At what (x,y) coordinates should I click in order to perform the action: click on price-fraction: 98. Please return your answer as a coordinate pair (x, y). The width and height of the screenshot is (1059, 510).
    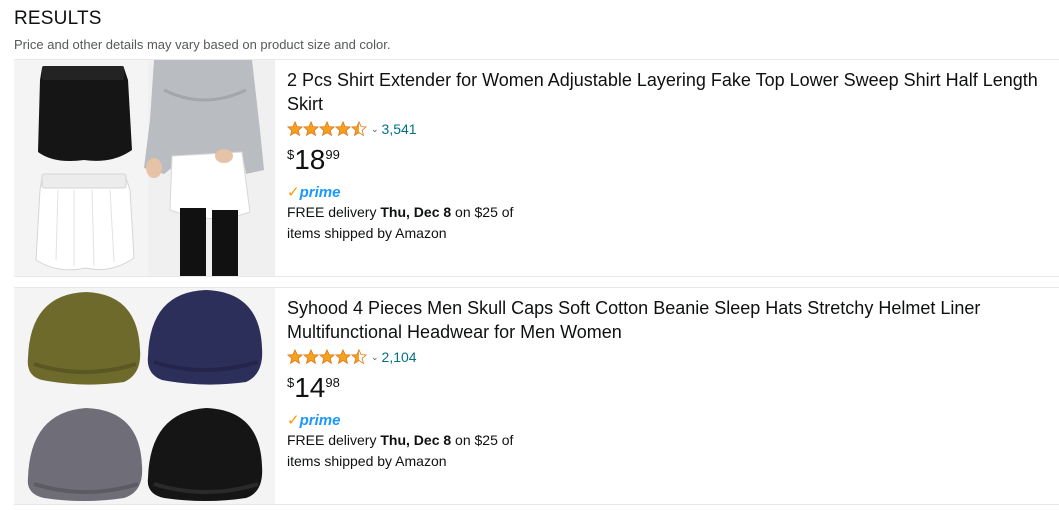
    Looking at the image, I should click on (332, 382).